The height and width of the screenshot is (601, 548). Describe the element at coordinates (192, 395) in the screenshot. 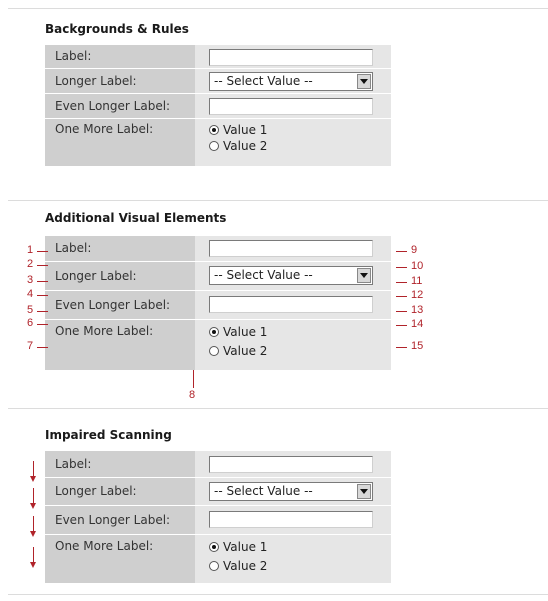

I see `annotation-number: 8` at that location.